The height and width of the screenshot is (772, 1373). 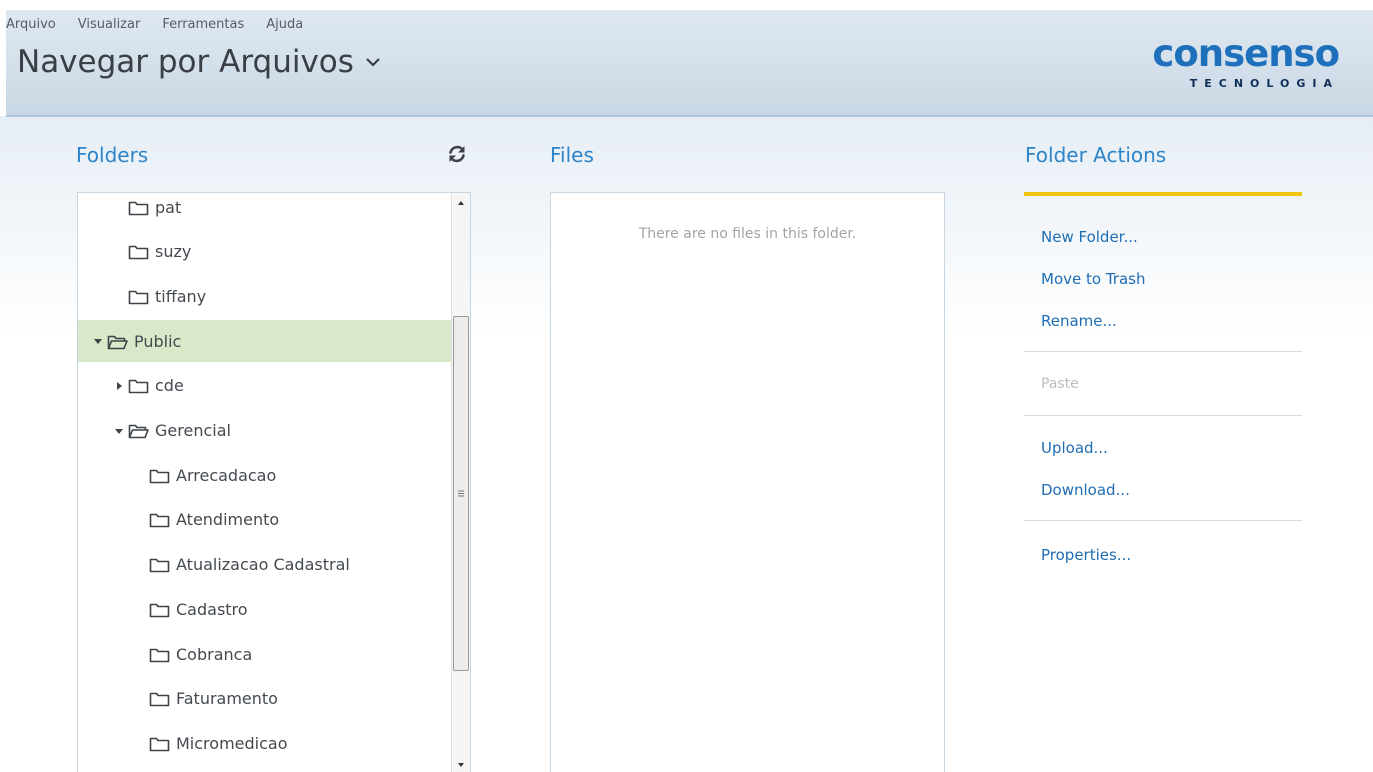 I want to click on tree-item-label: Arrecadacao, so click(x=226, y=475).